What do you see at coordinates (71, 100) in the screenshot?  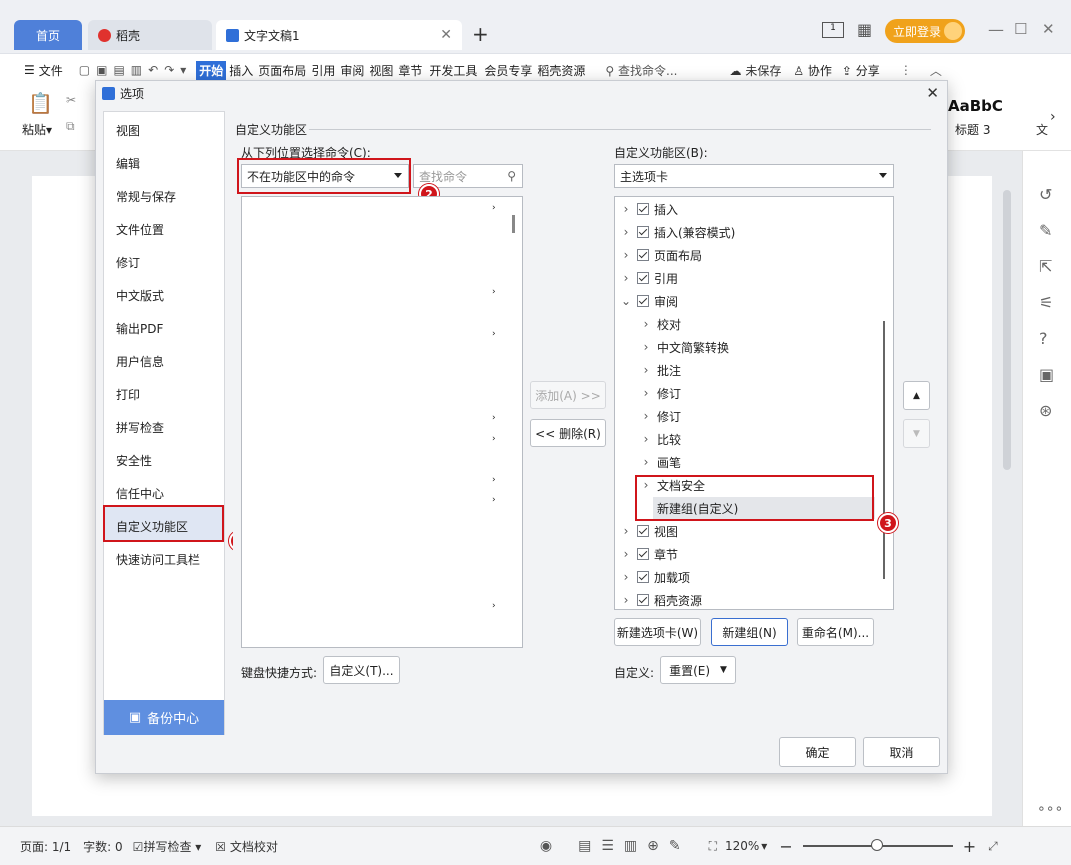 I see `cut-icon: ✂` at bounding box center [71, 100].